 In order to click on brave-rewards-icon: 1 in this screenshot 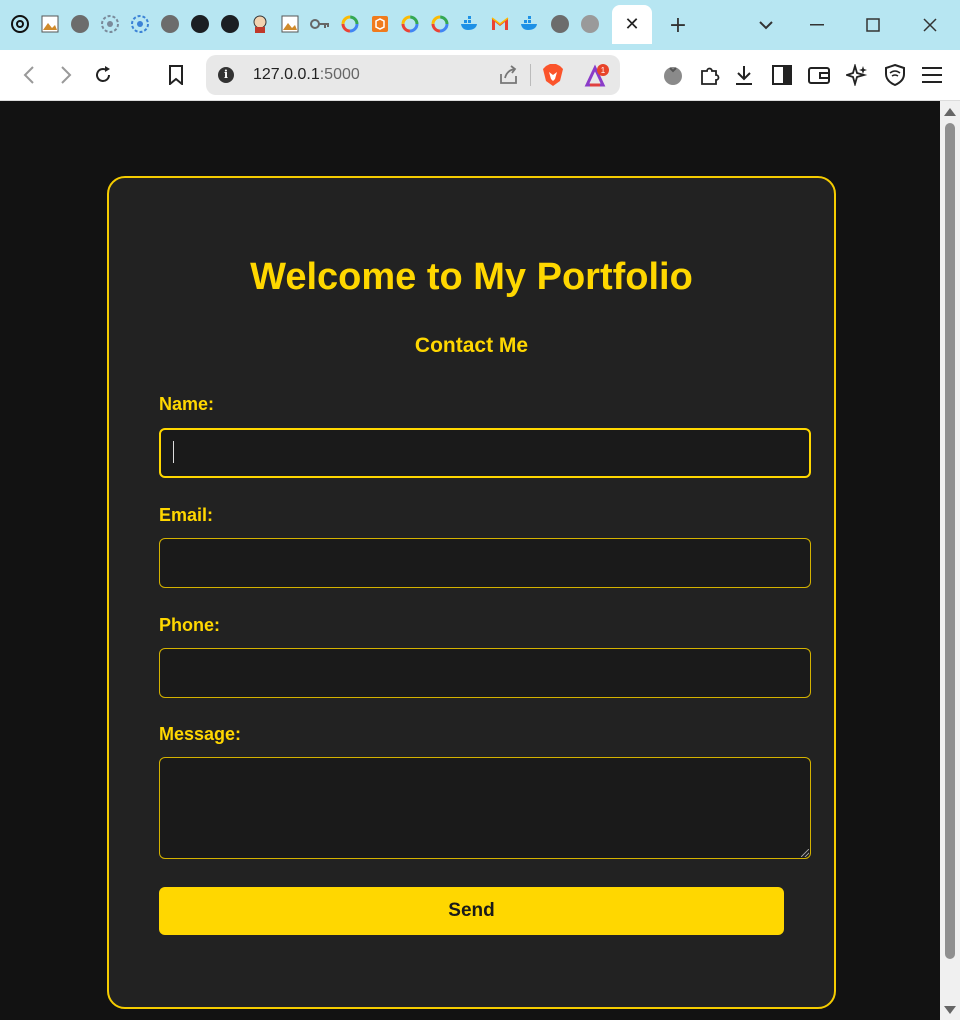, I will do `click(597, 76)`.